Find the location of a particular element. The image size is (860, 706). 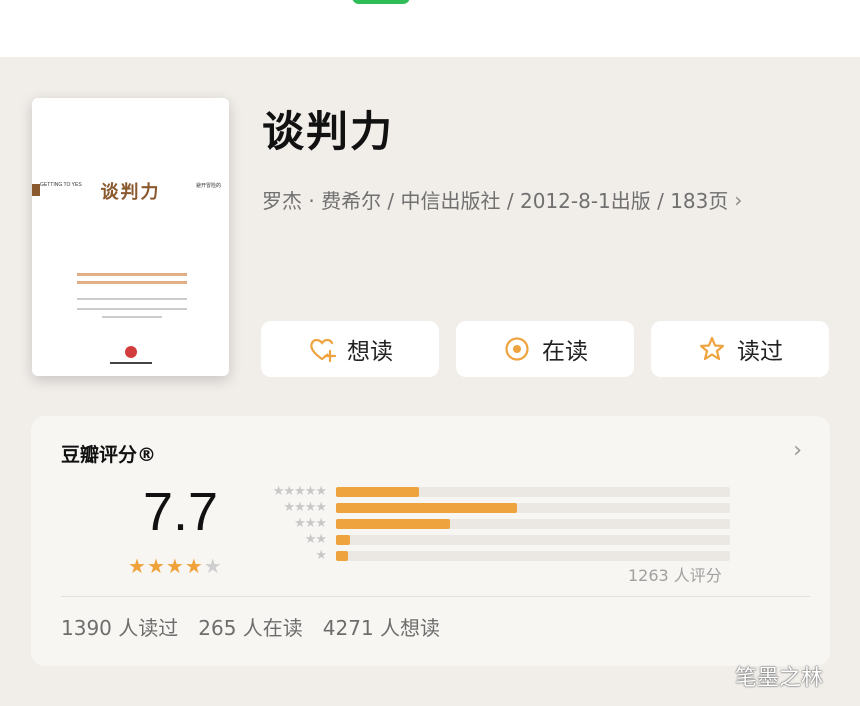

stat-reading: 265 人在读 is located at coordinates (250, 626).